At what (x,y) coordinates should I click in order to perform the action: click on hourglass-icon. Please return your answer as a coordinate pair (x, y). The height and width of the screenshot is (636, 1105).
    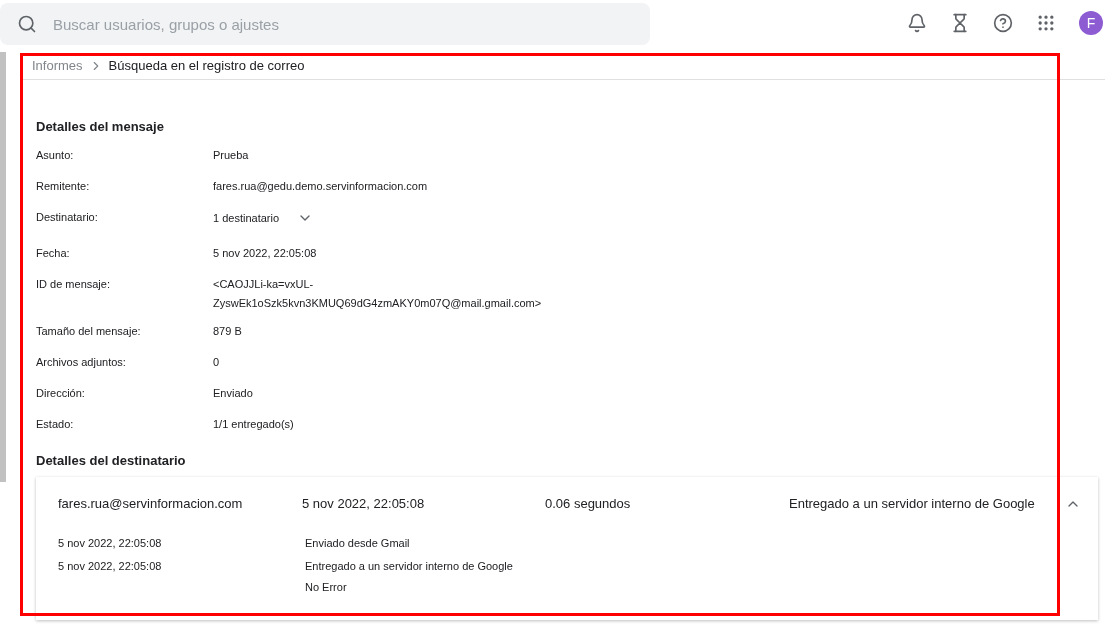
    Looking at the image, I should click on (960, 23).